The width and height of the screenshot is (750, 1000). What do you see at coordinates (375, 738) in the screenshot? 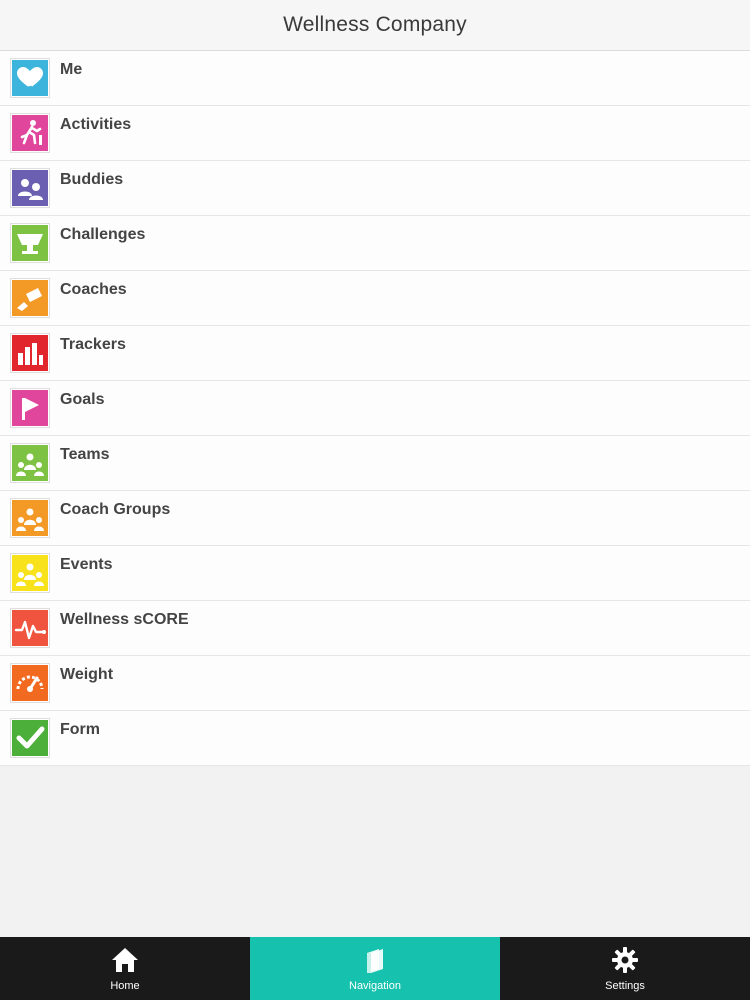
I see `menu-item-form: Form` at bounding box center [375, 738].